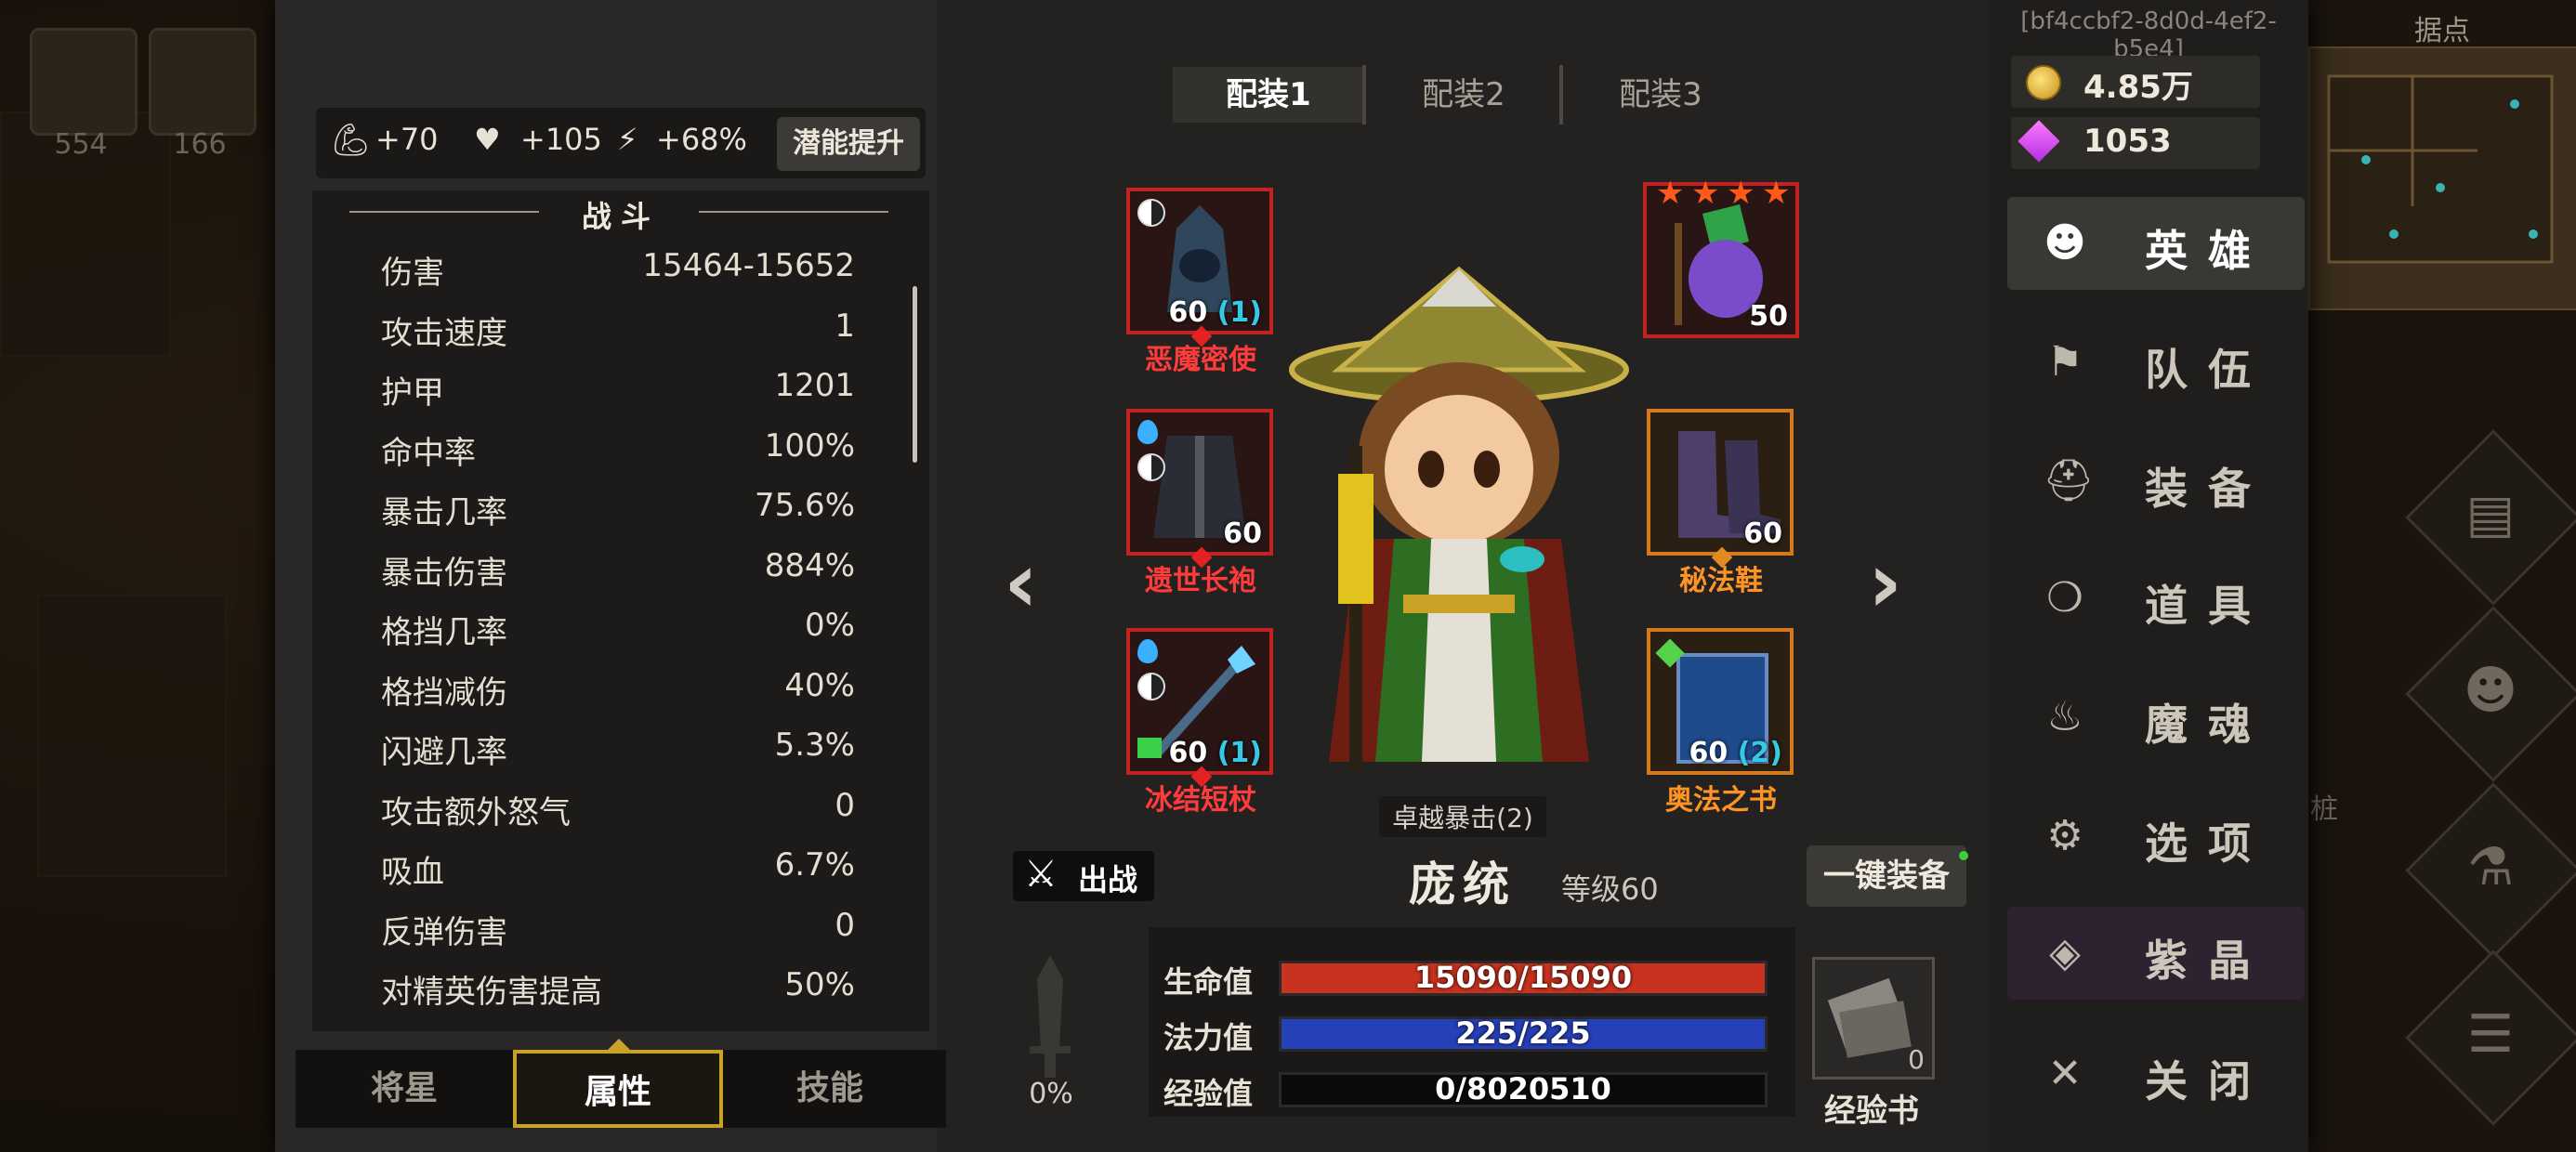  I want to click on potion-icon: ⚗, so click(2490, 867).